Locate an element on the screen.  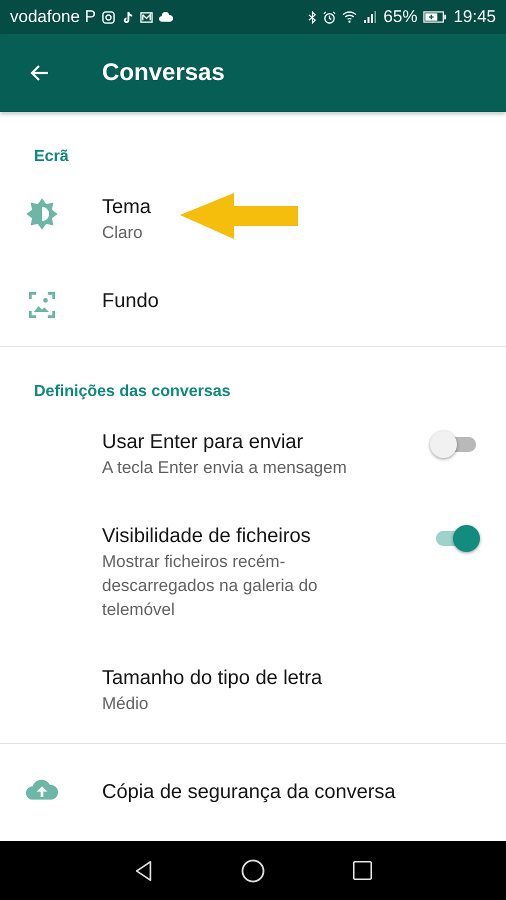
carrier-name: vodafone P is located at coordinates (53, 17).